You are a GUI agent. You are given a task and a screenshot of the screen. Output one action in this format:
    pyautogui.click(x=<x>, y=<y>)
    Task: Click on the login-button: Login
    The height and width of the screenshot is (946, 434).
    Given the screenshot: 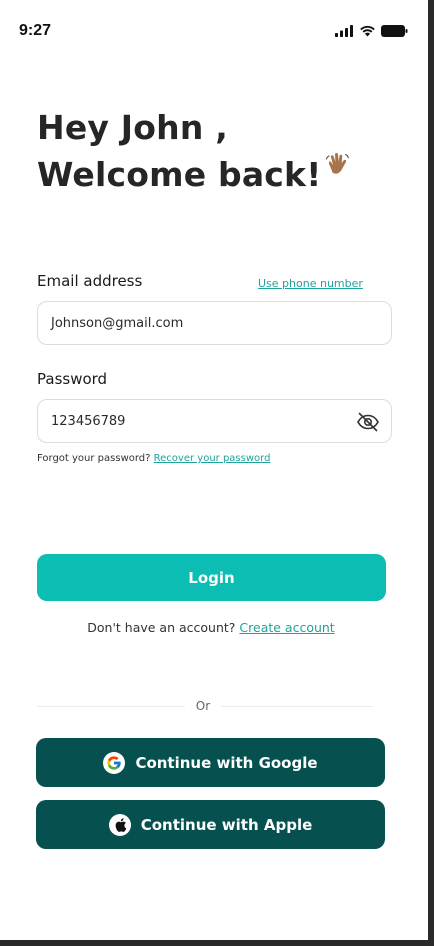 What is the action you would take?
    pyautogui.click(x=211, y=577)
    